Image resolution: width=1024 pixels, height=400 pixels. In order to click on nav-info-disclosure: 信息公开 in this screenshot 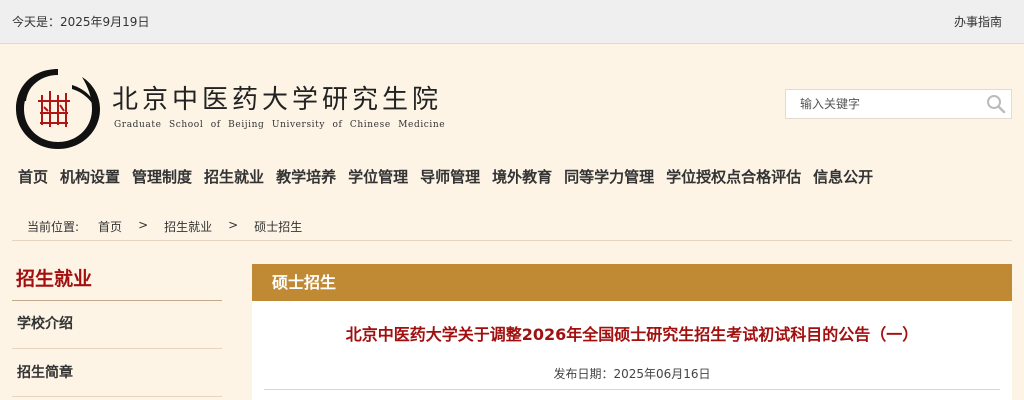, I will do `click(843, 176)`.